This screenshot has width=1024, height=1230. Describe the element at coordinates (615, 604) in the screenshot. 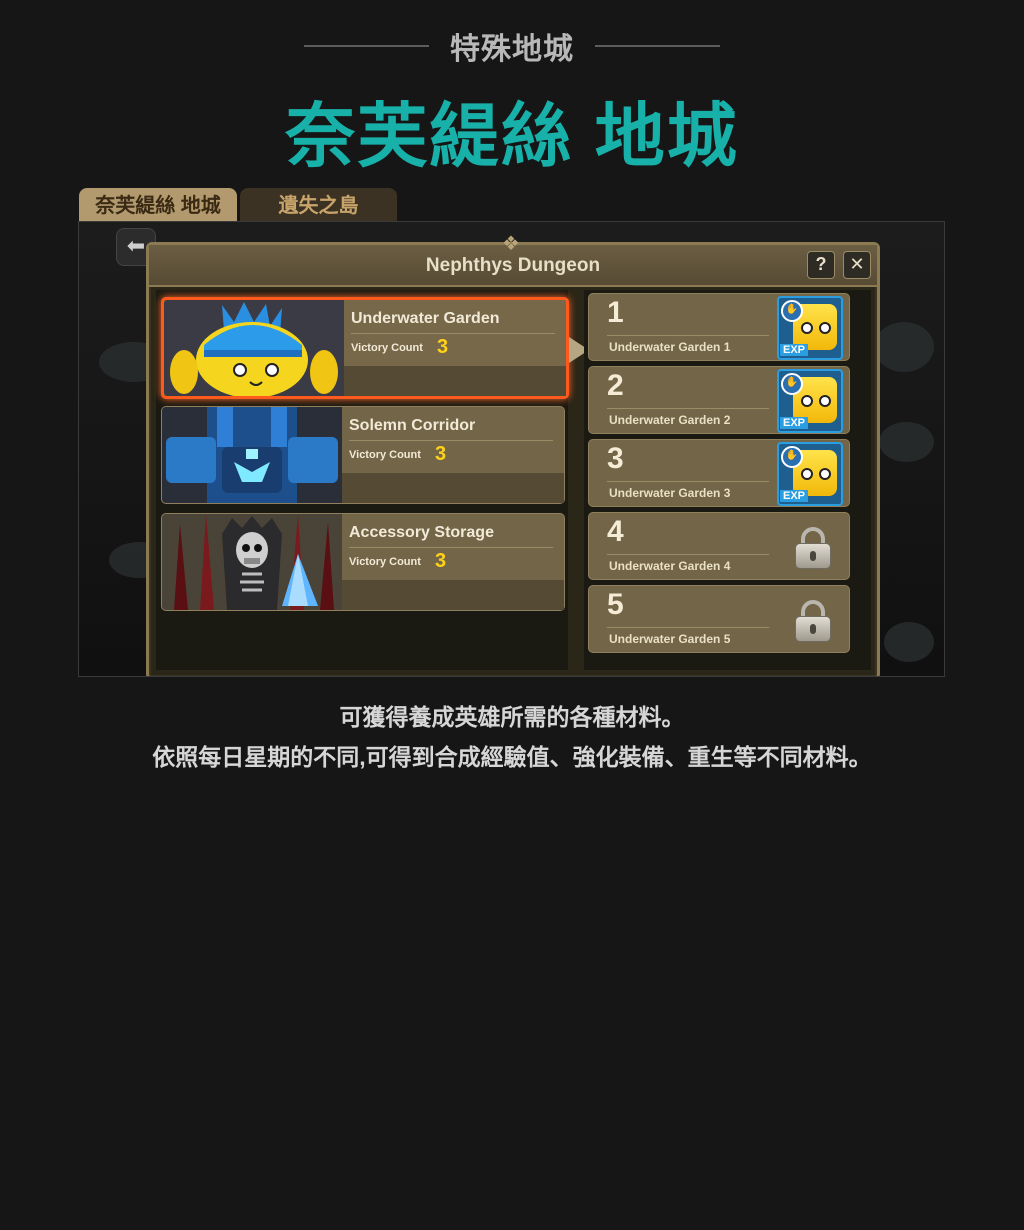

I see `stage-number: 5` at that location.